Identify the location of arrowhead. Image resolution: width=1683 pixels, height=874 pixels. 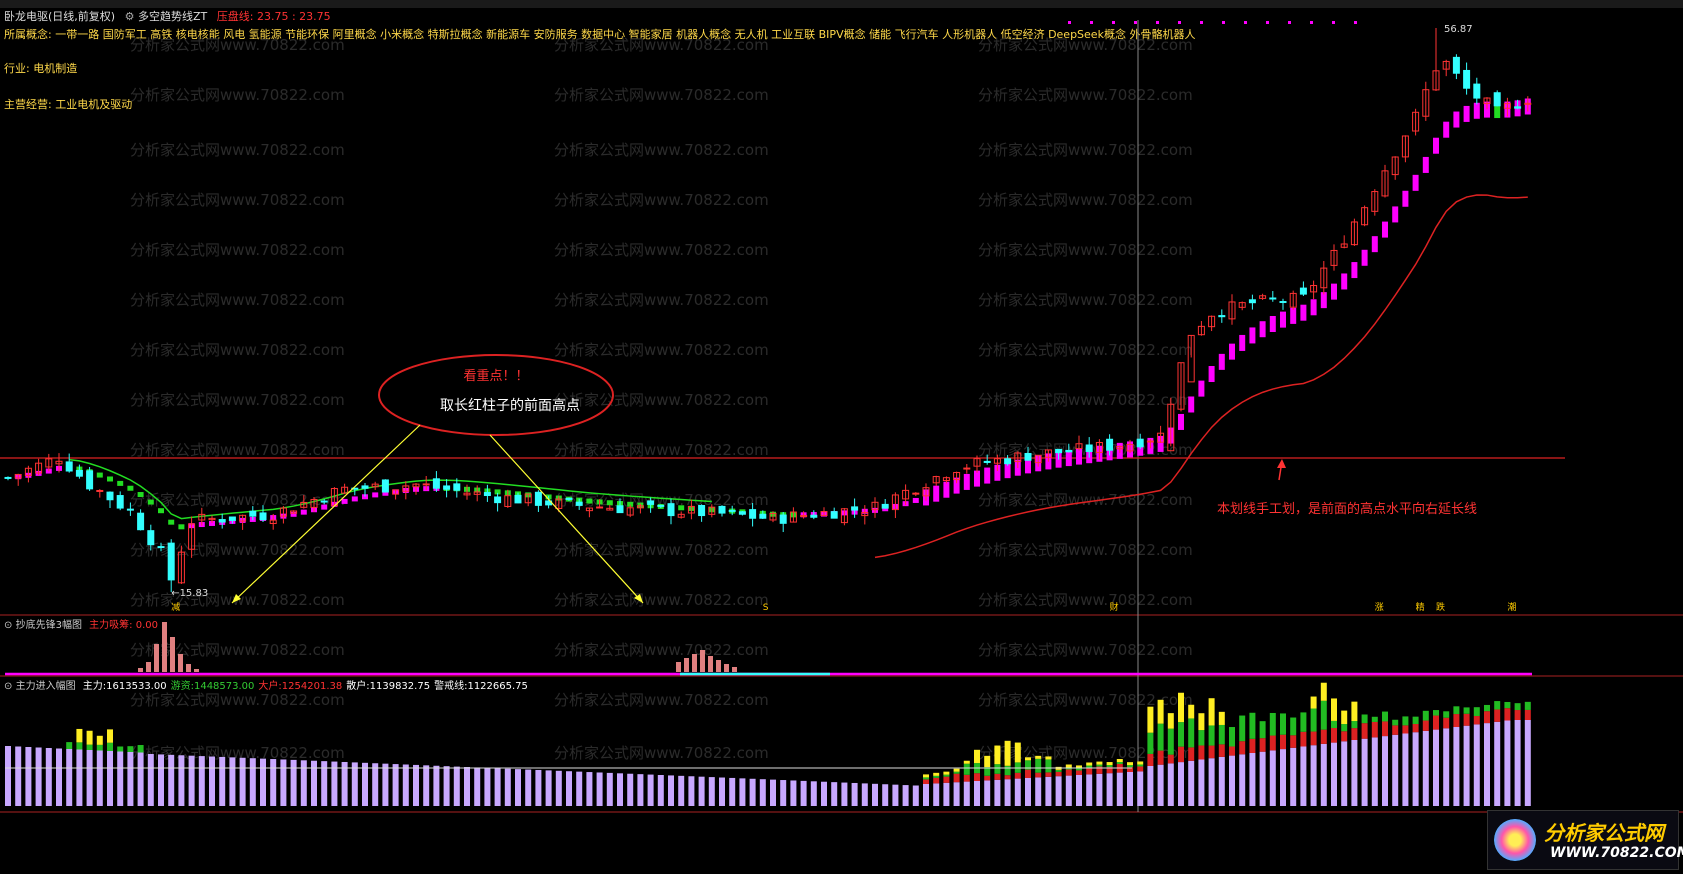
(1281, 463).